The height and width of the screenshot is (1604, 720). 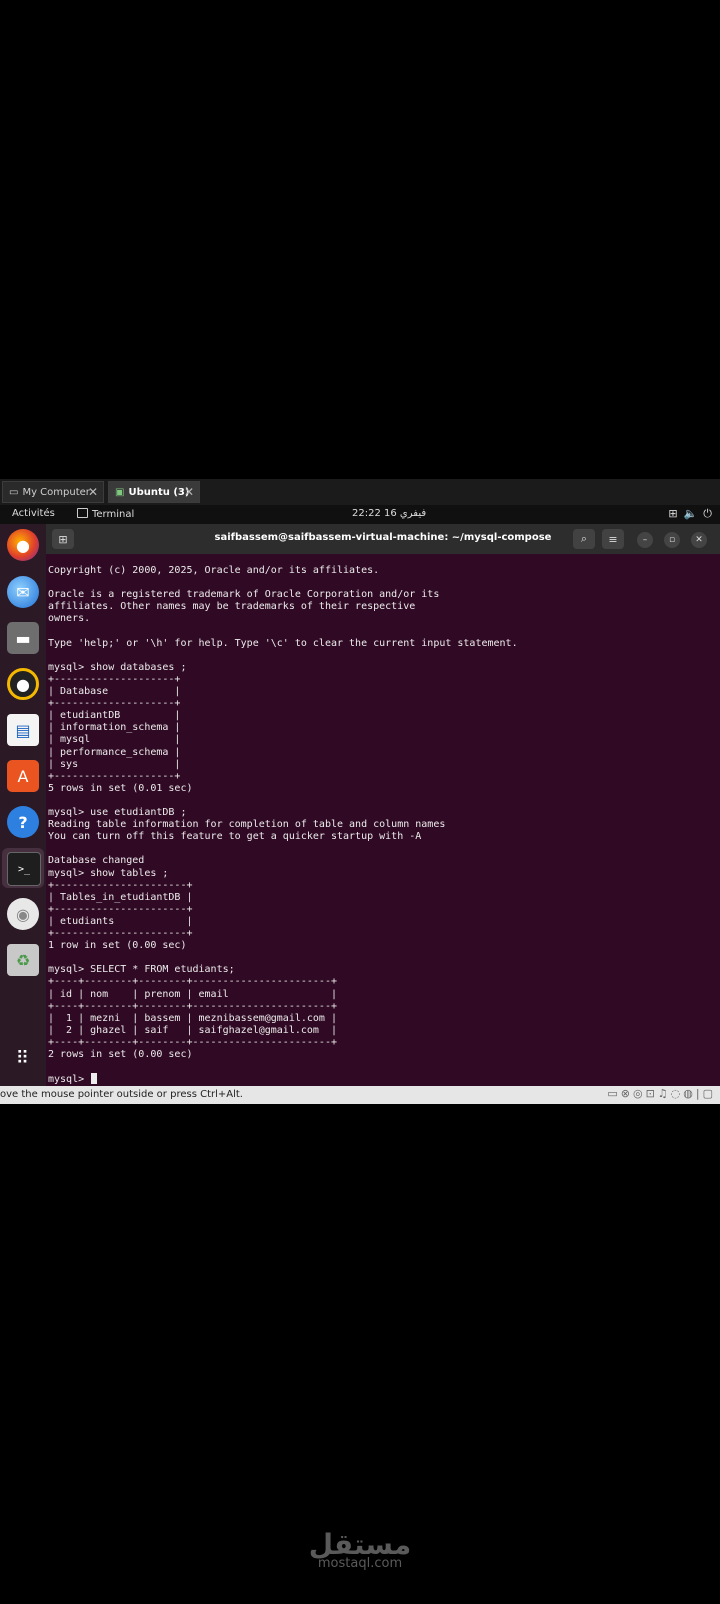 I want to click on firefox-icon: ●, so click(x=23, y=545).